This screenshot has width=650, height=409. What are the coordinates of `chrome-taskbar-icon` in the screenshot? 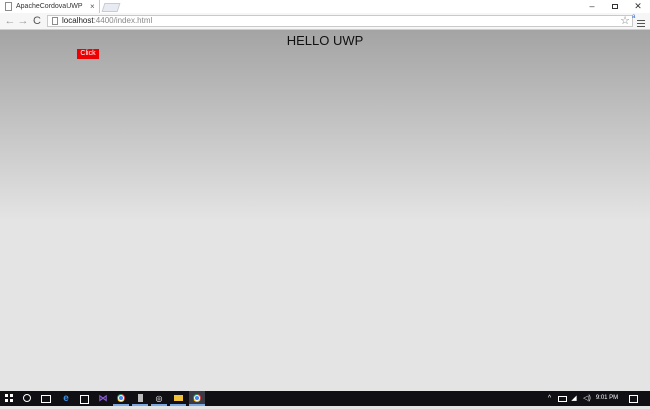 It's located at (121, 398).